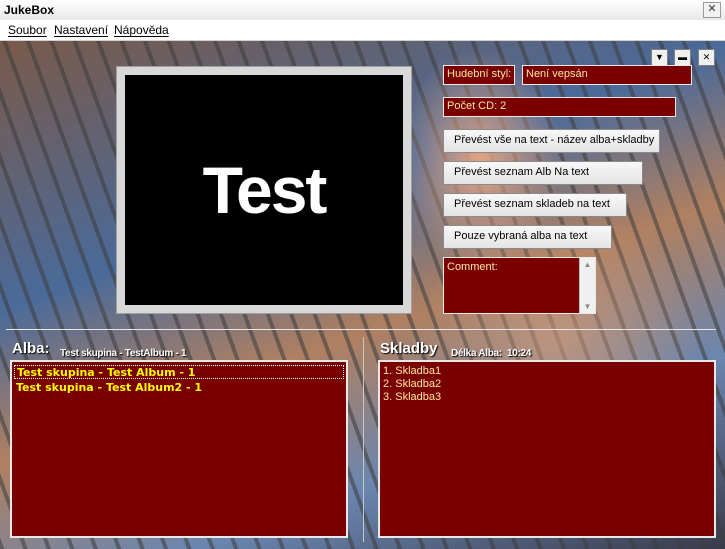  What do you see at coordinates (179, 372) in the screenshot?
I see `album-list-item: Test skupina - Test Album - 1` at bounding box center [179, 372].